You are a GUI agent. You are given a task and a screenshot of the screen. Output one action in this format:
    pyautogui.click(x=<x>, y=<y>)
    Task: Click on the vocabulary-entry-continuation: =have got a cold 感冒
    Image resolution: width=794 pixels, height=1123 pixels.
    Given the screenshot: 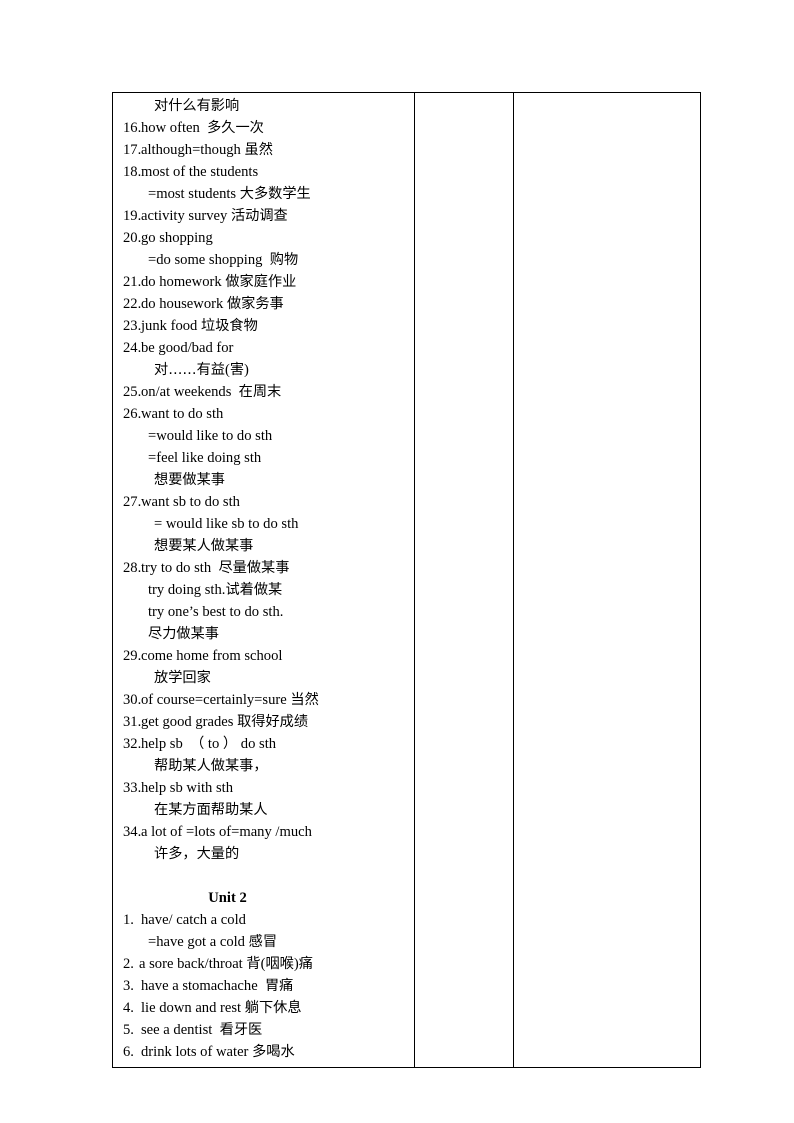 What is the action you would take?
    pyautogui.click(x=263, y=942)
    